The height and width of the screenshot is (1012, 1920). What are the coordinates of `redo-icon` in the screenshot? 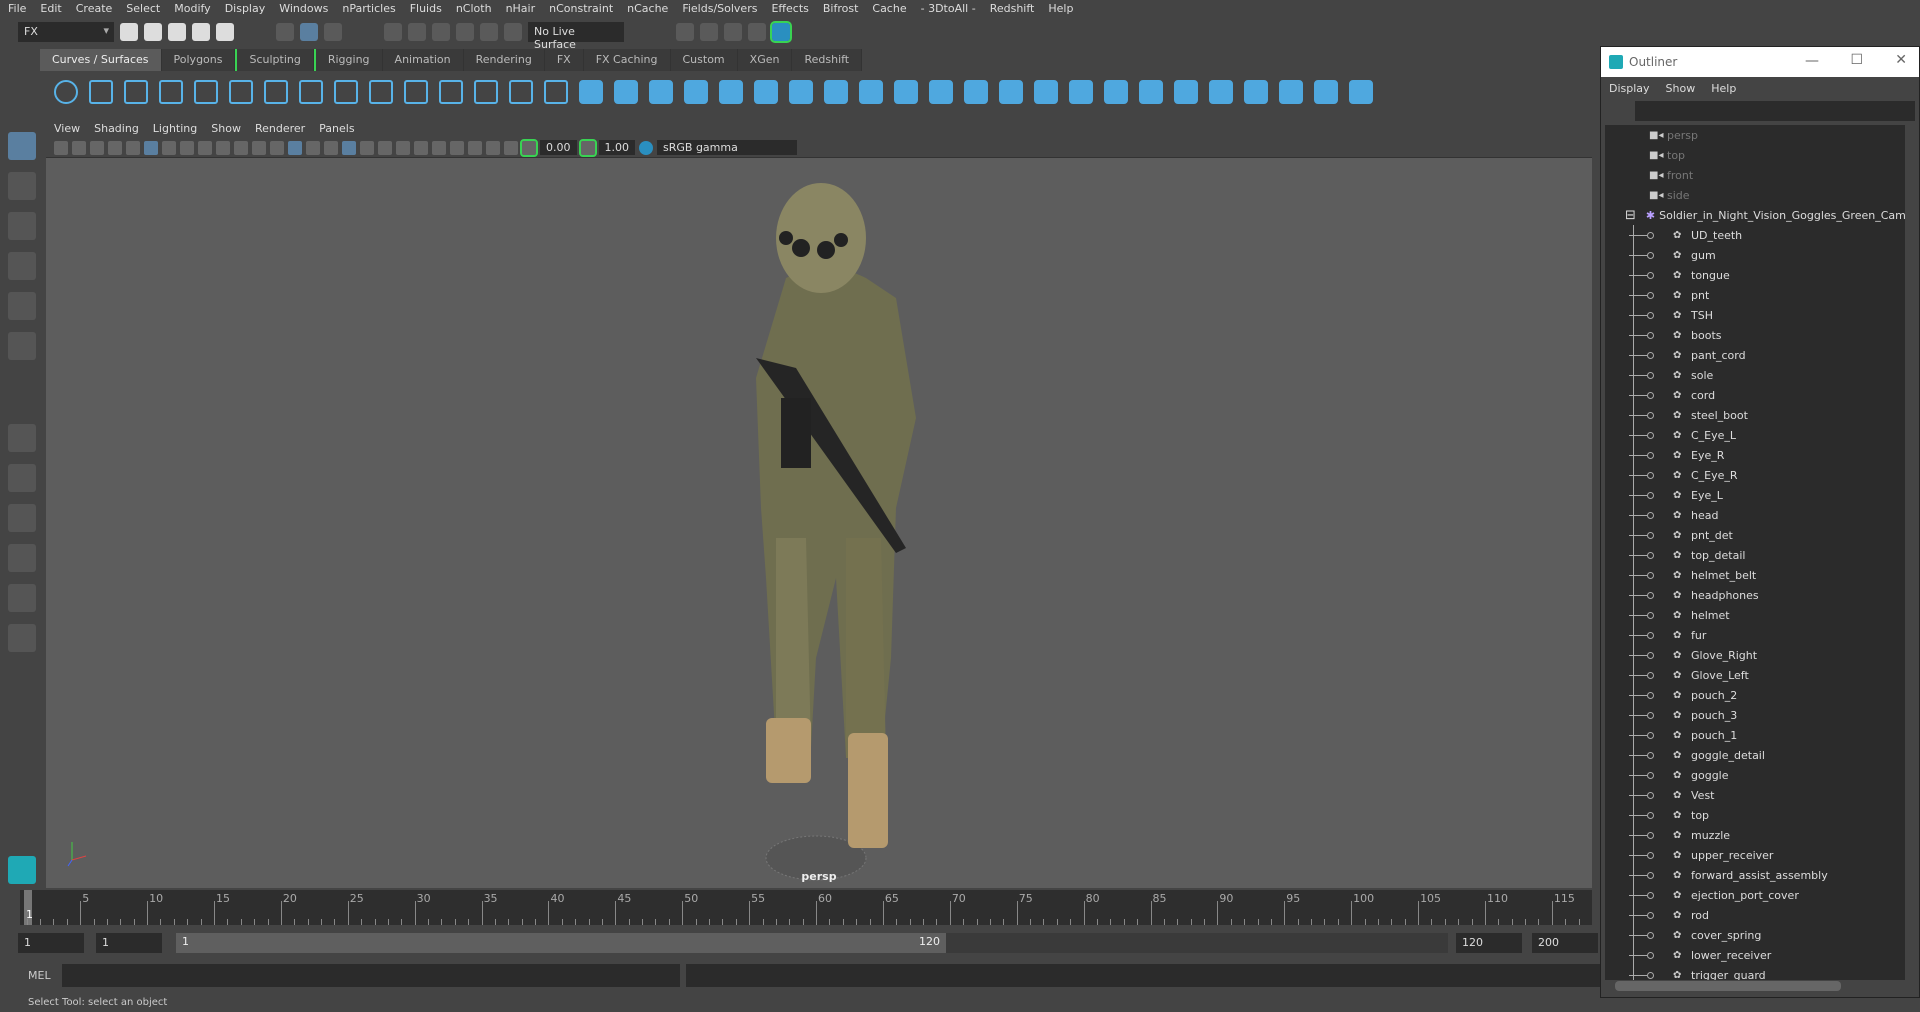 It's located at (225, 31).